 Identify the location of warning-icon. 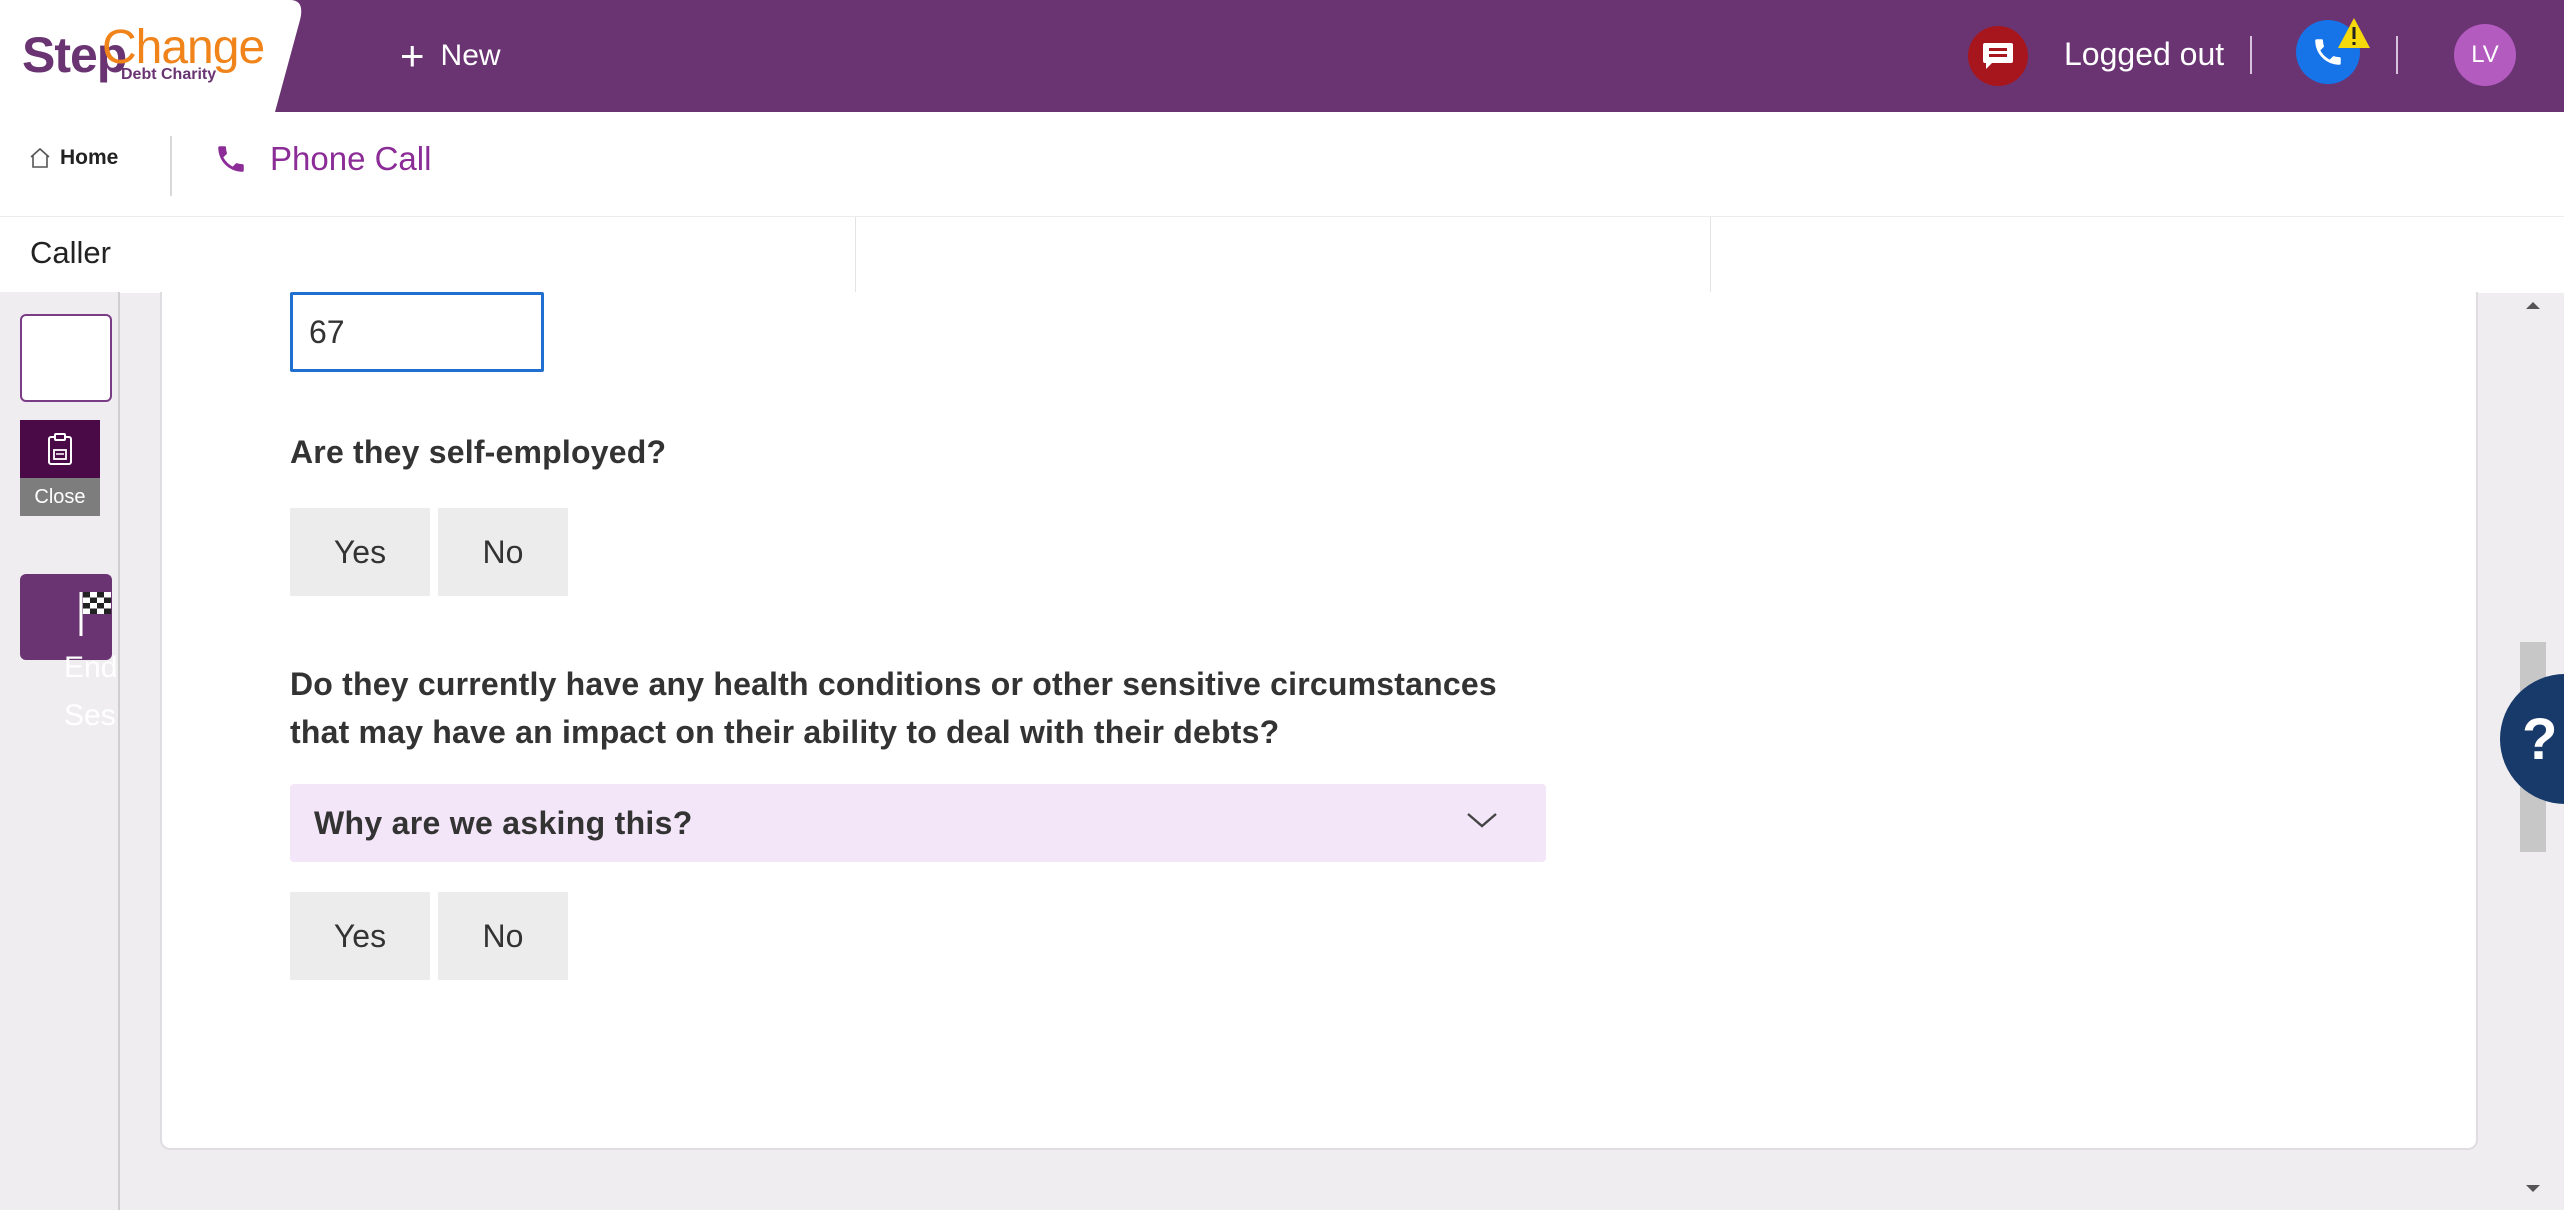
(2354, 33).